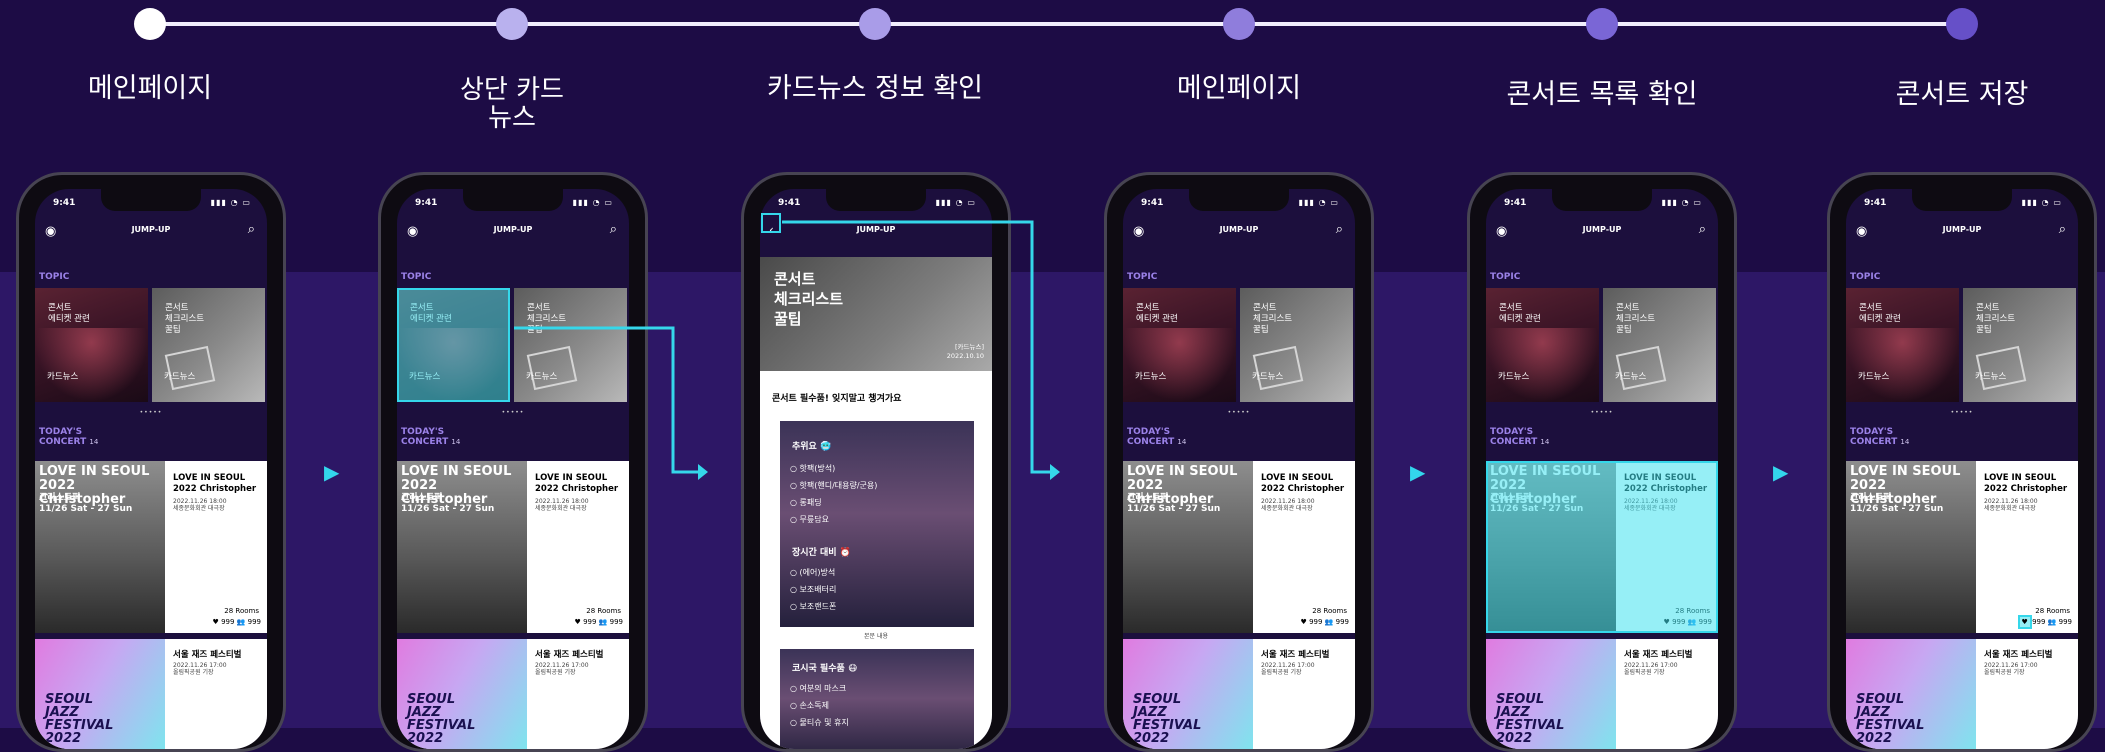 The height and width of the screenshot is (752, 2105). What do you see at coordinates (448, 503) in the screenshot?
I see `poster-subtitle: 크리스토퍼 11/26 Sat - 27 Sun` at bounding box center [448, 503].